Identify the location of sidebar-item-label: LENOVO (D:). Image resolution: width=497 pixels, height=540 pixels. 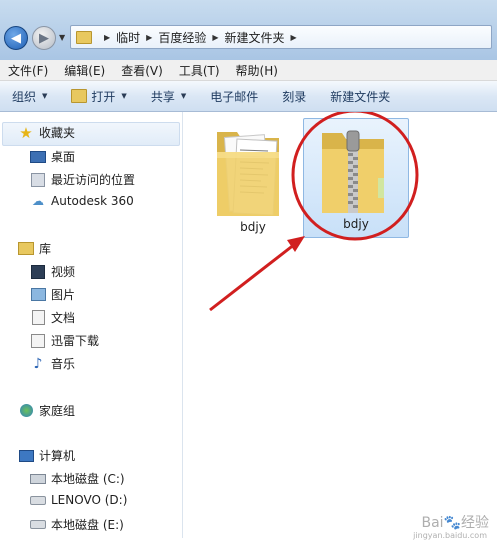
(89, 500).